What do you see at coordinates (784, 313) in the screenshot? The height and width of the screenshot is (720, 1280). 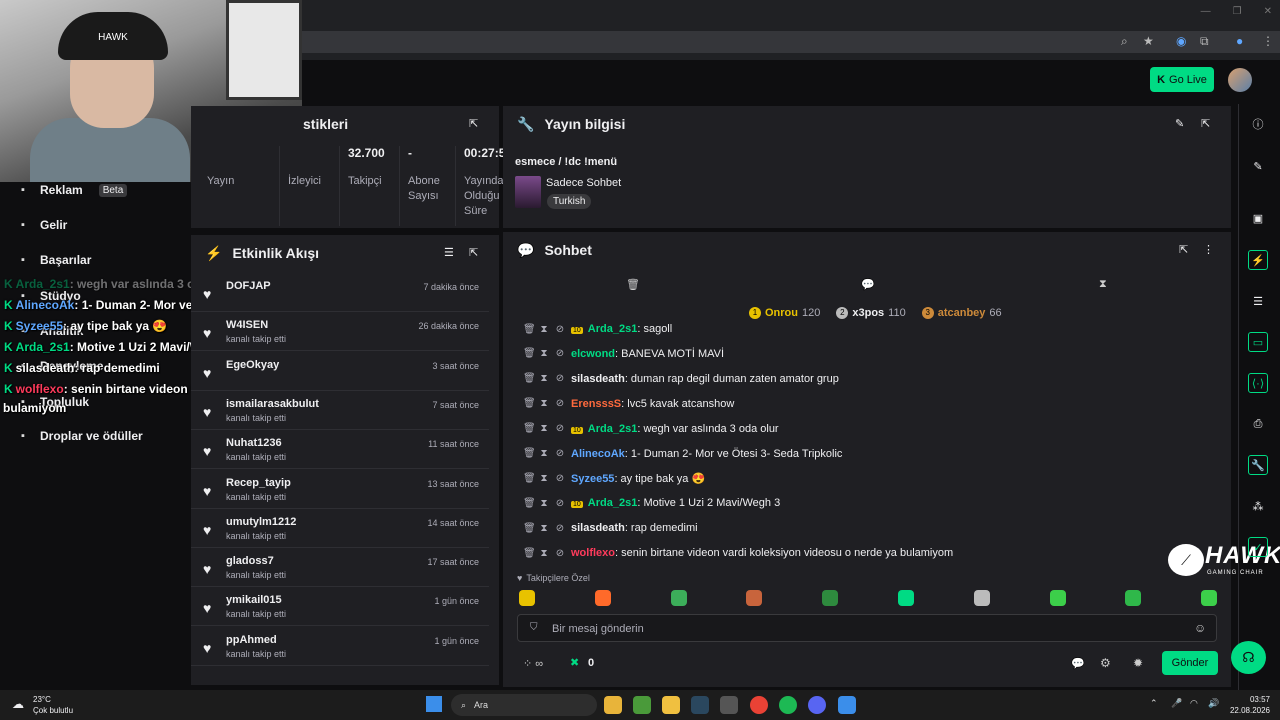 I see `leaderboard-entry: 1 Onrou 120` at bounding box center [784, 313].